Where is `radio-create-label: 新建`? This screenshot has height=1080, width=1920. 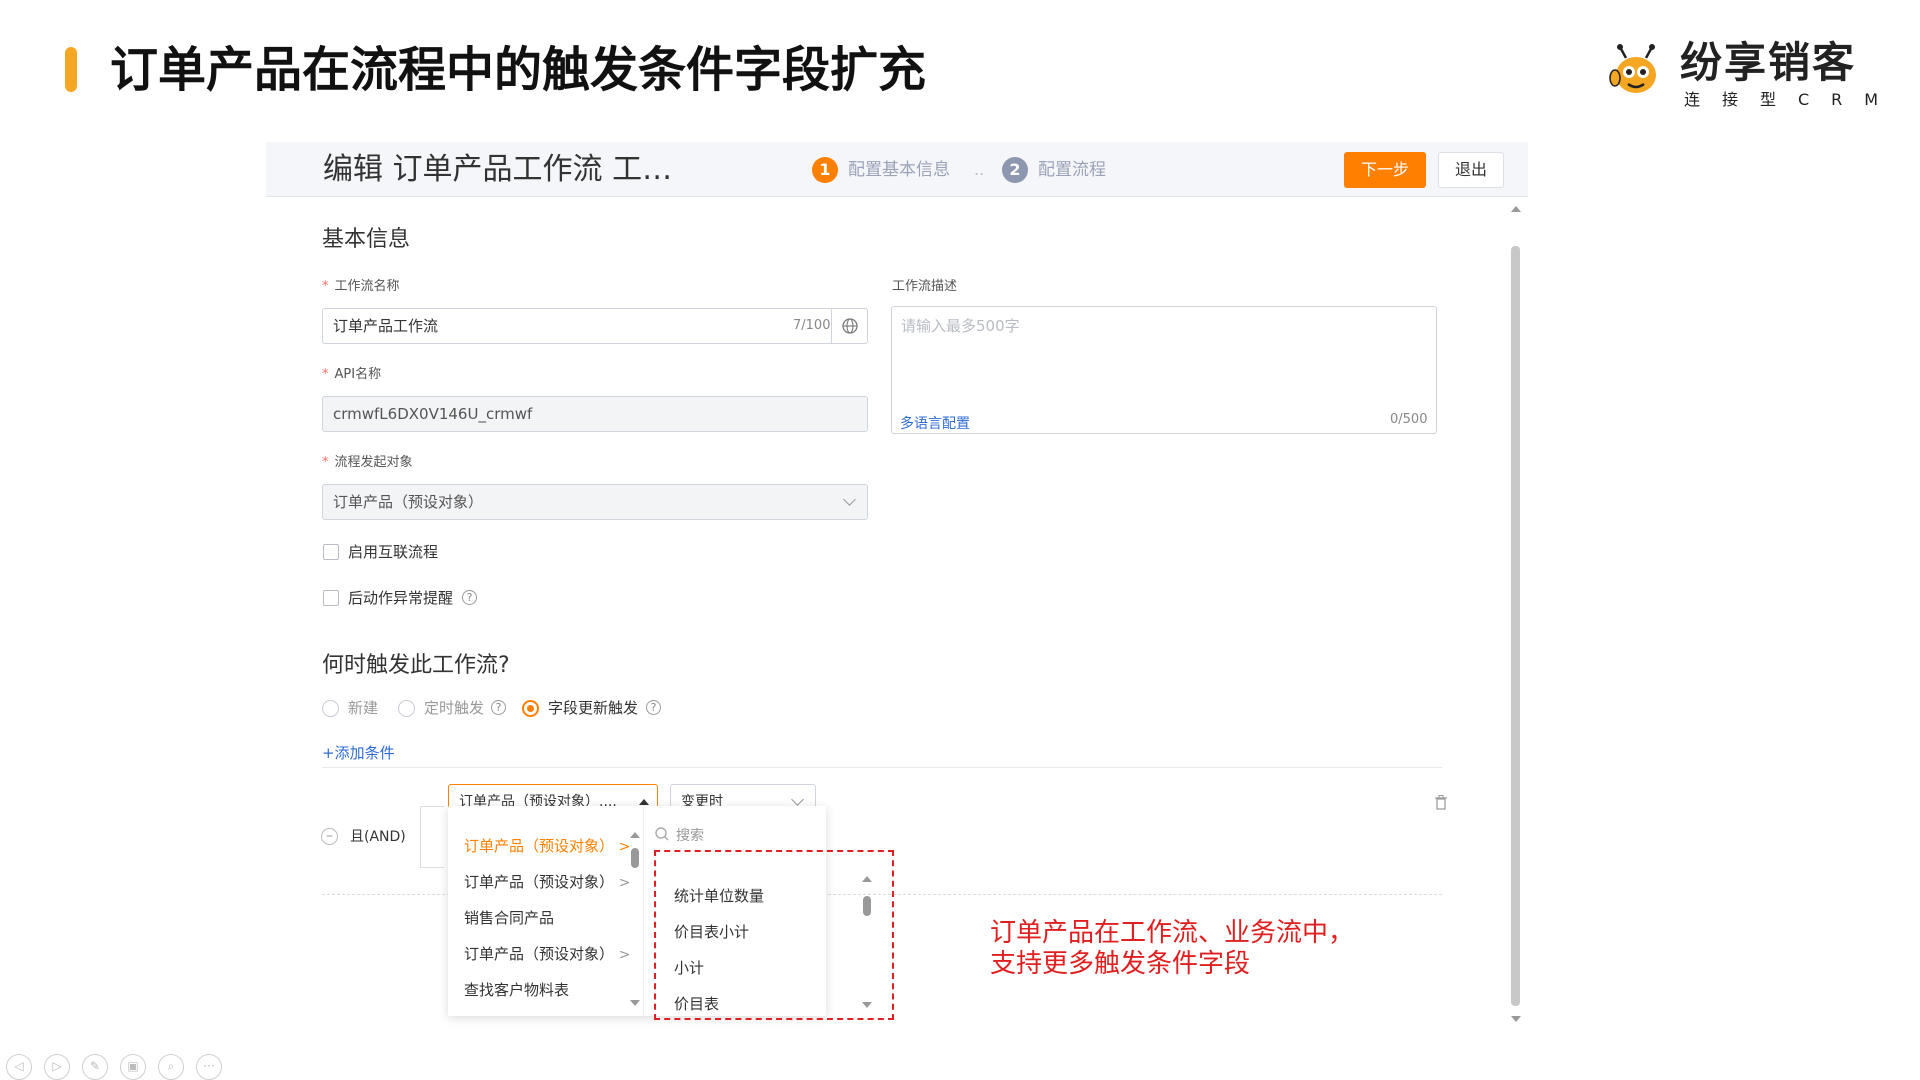 radio-create-label: 新建 is located at coordinates (363, 708).